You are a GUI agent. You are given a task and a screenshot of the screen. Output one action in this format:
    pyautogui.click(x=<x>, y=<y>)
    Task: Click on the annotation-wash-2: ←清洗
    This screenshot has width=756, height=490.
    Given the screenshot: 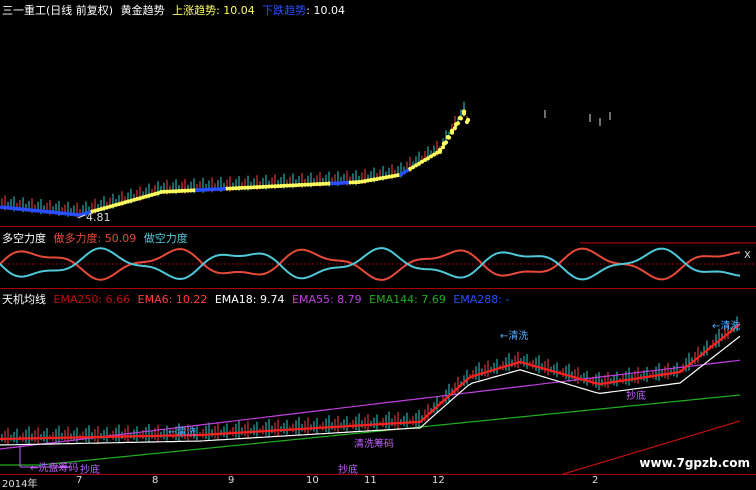 What is the action you would take?
    pyautogui.click(x=514, y=336)
    